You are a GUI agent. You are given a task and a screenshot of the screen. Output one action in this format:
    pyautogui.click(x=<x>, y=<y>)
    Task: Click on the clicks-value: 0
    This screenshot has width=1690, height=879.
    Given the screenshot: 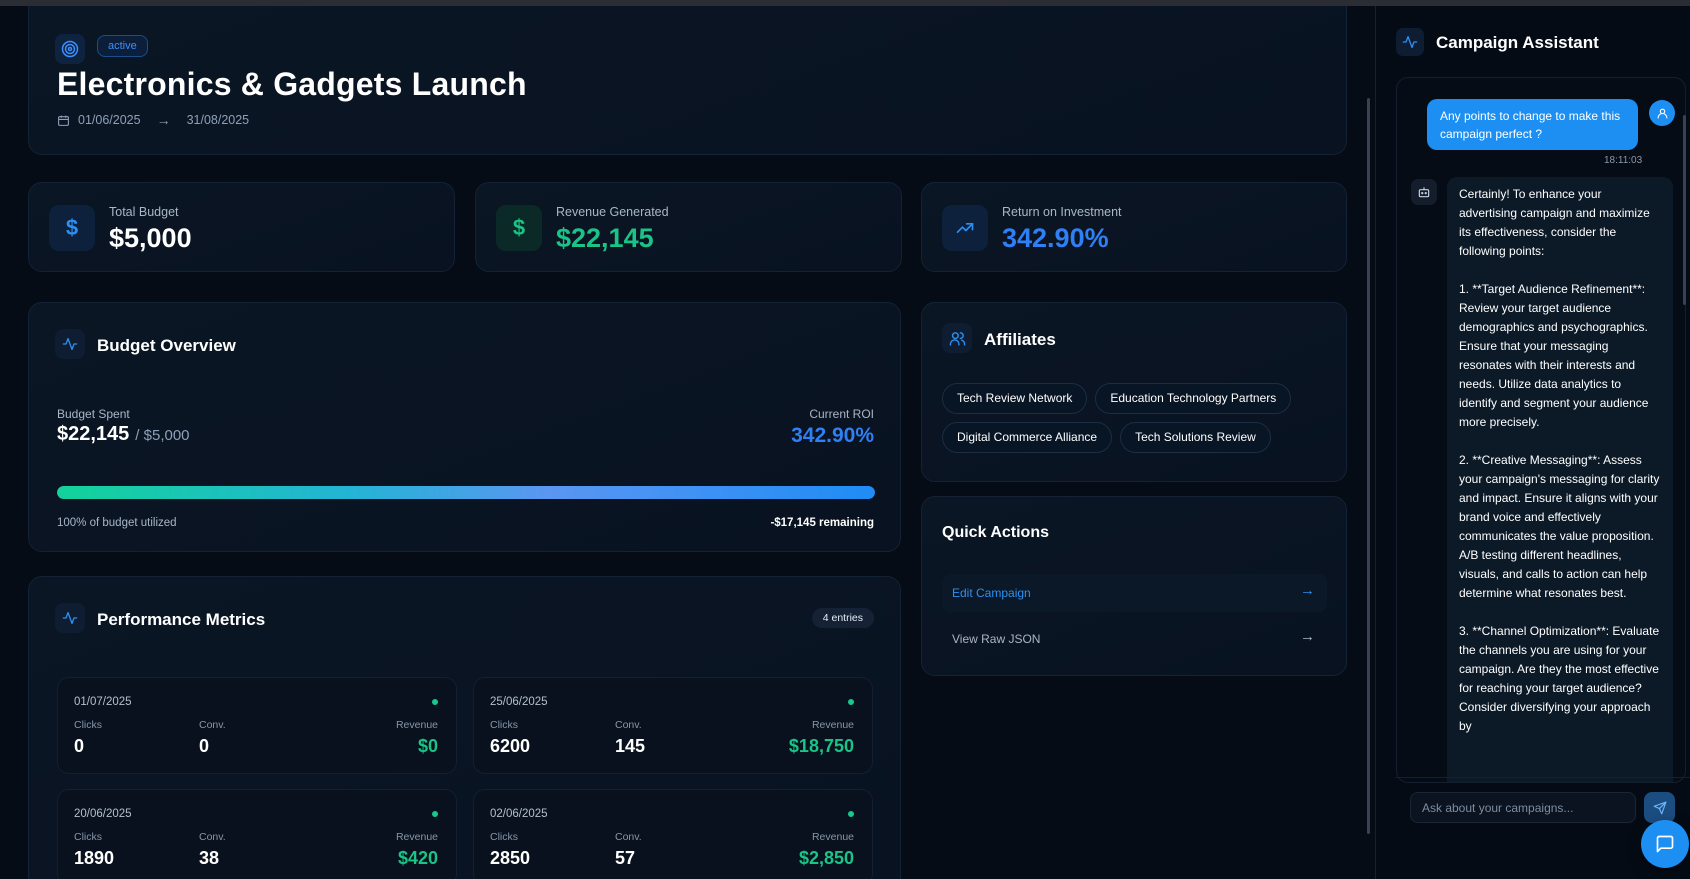 What is the action you would take?
    pyautogui.click(x=79, y=746)
    